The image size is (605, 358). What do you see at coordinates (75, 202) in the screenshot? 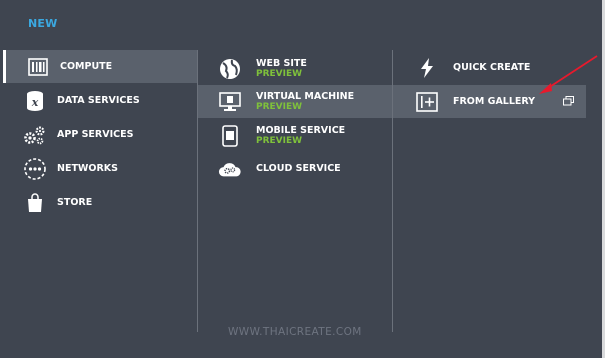
I see `menu-item-label: STORE` at bounding box center [75, 202].